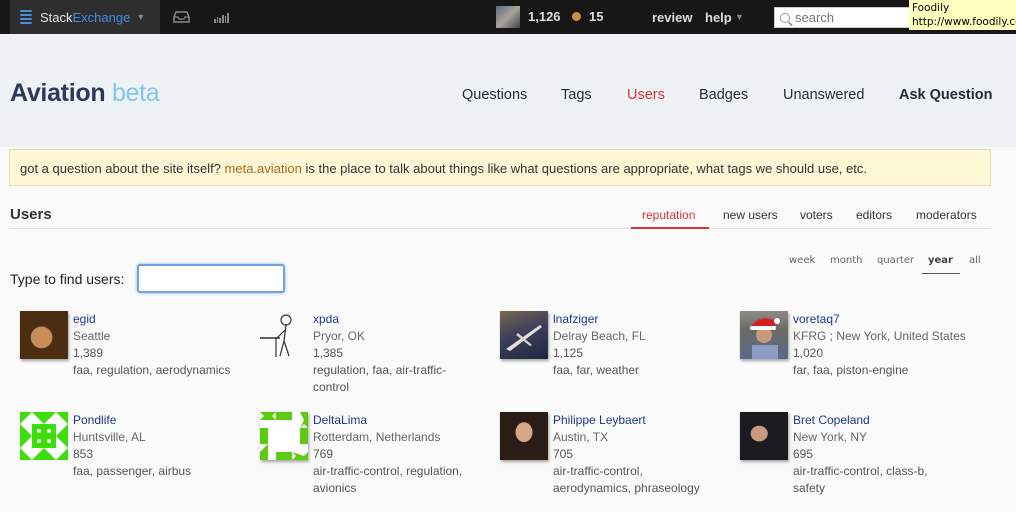  Describe the element at coordinates (88, 353) in the screenshot. I see `user-reputation: 1,389` at that location.